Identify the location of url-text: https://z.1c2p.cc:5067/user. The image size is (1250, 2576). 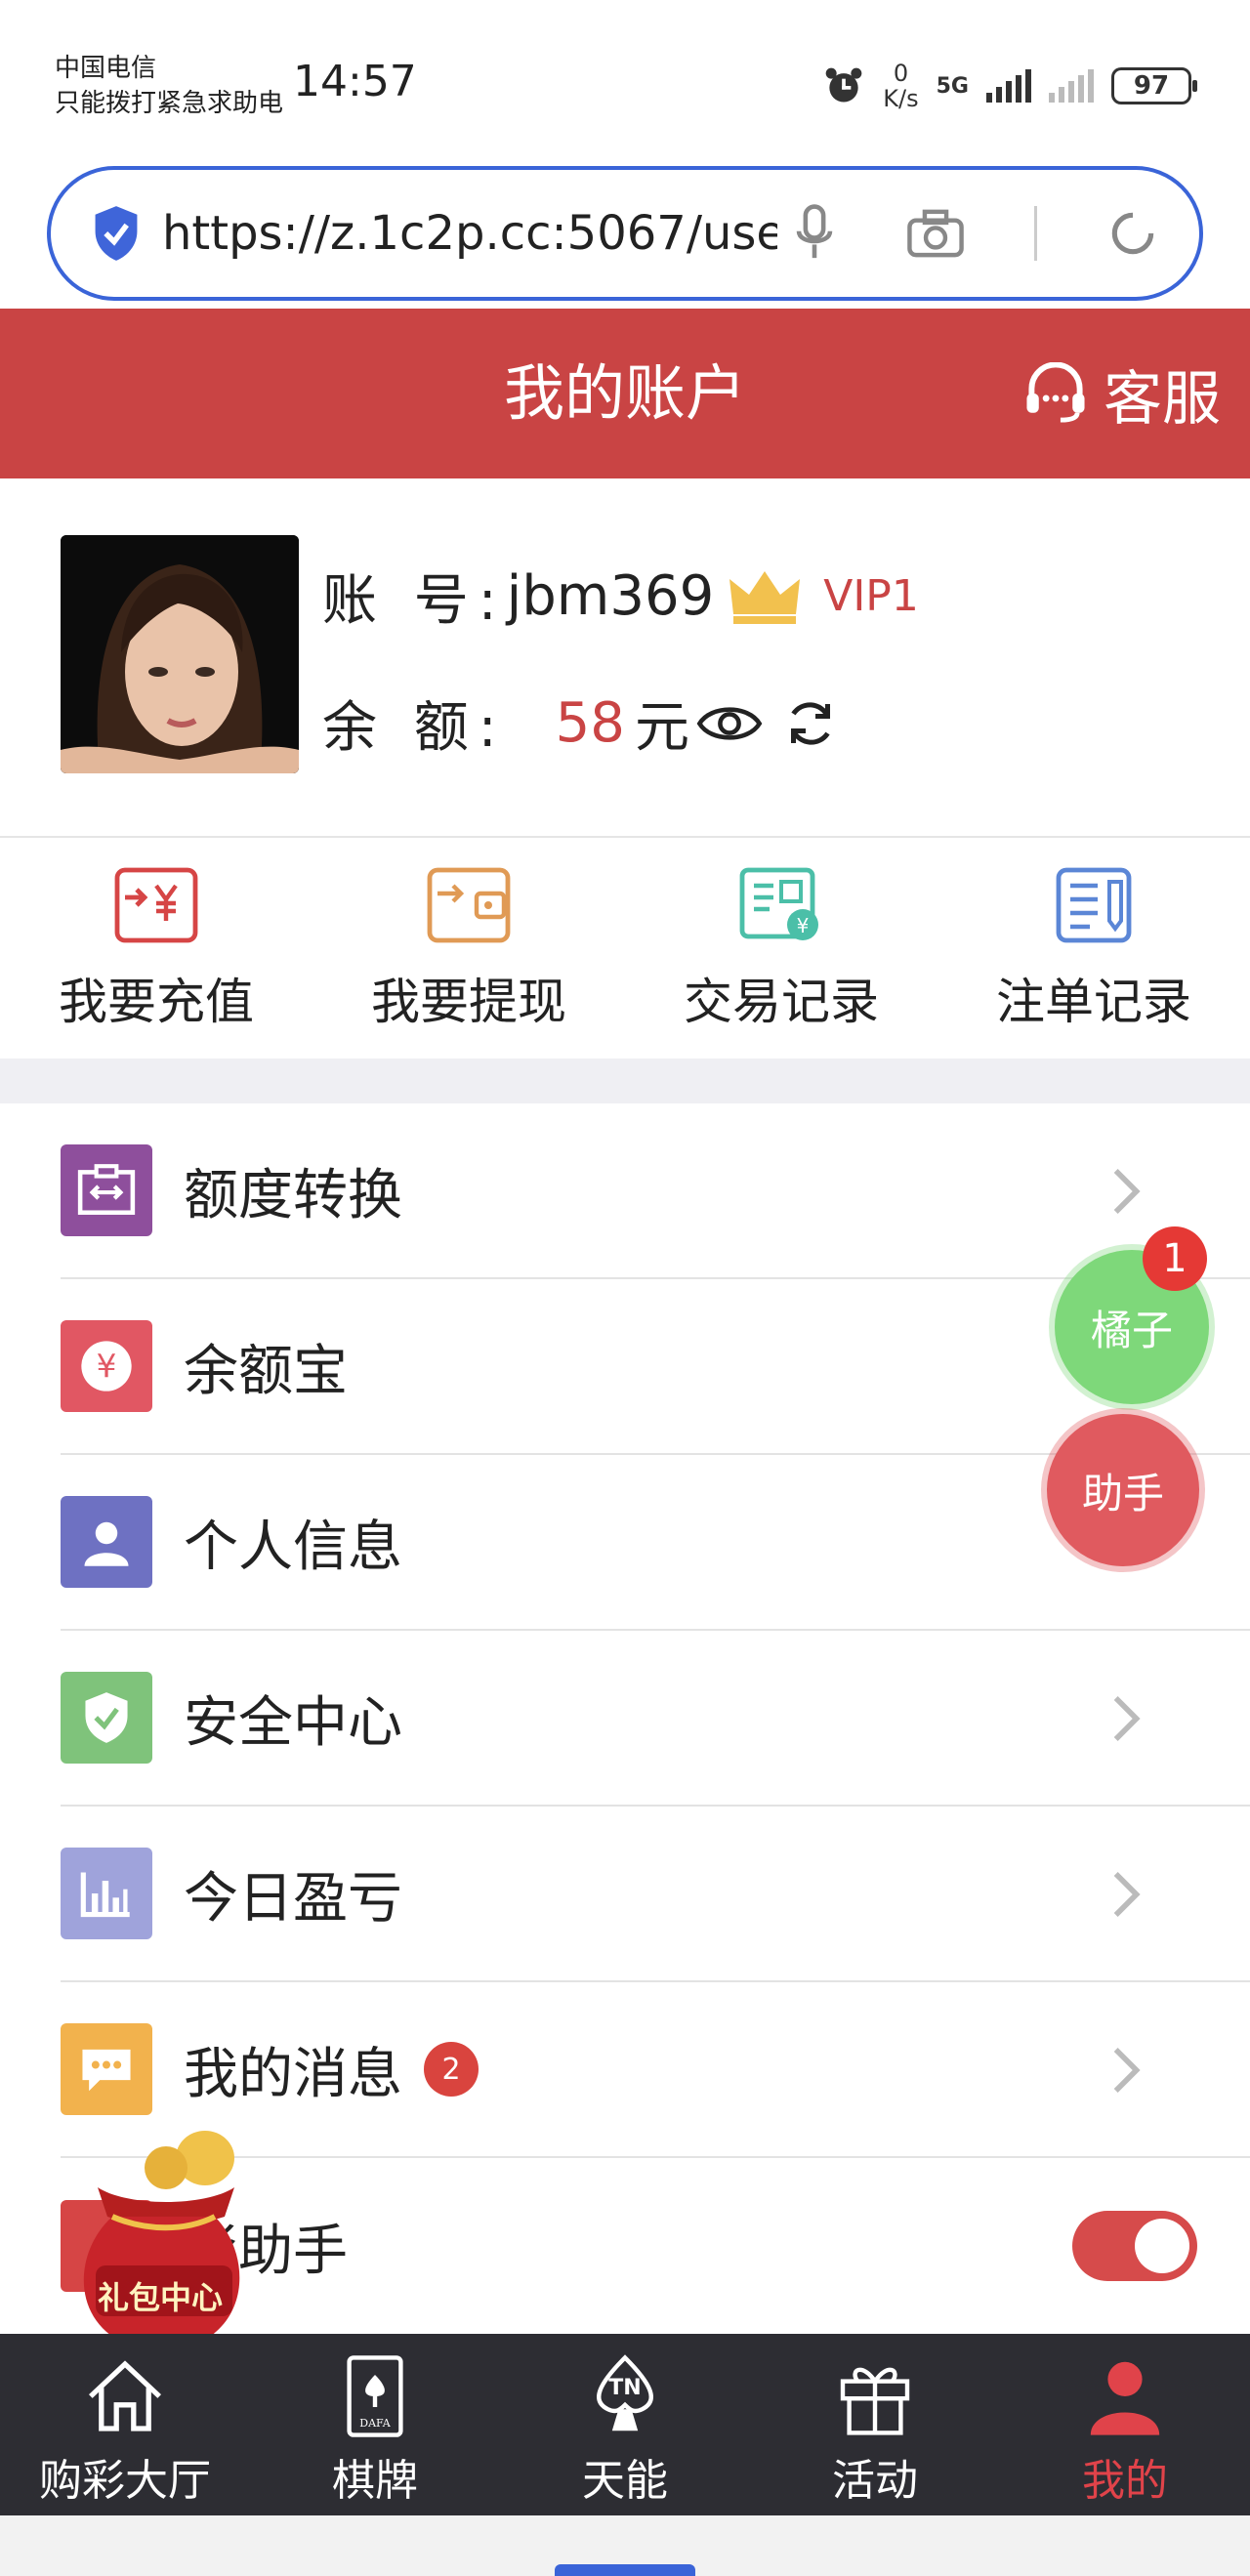
(469, 234).